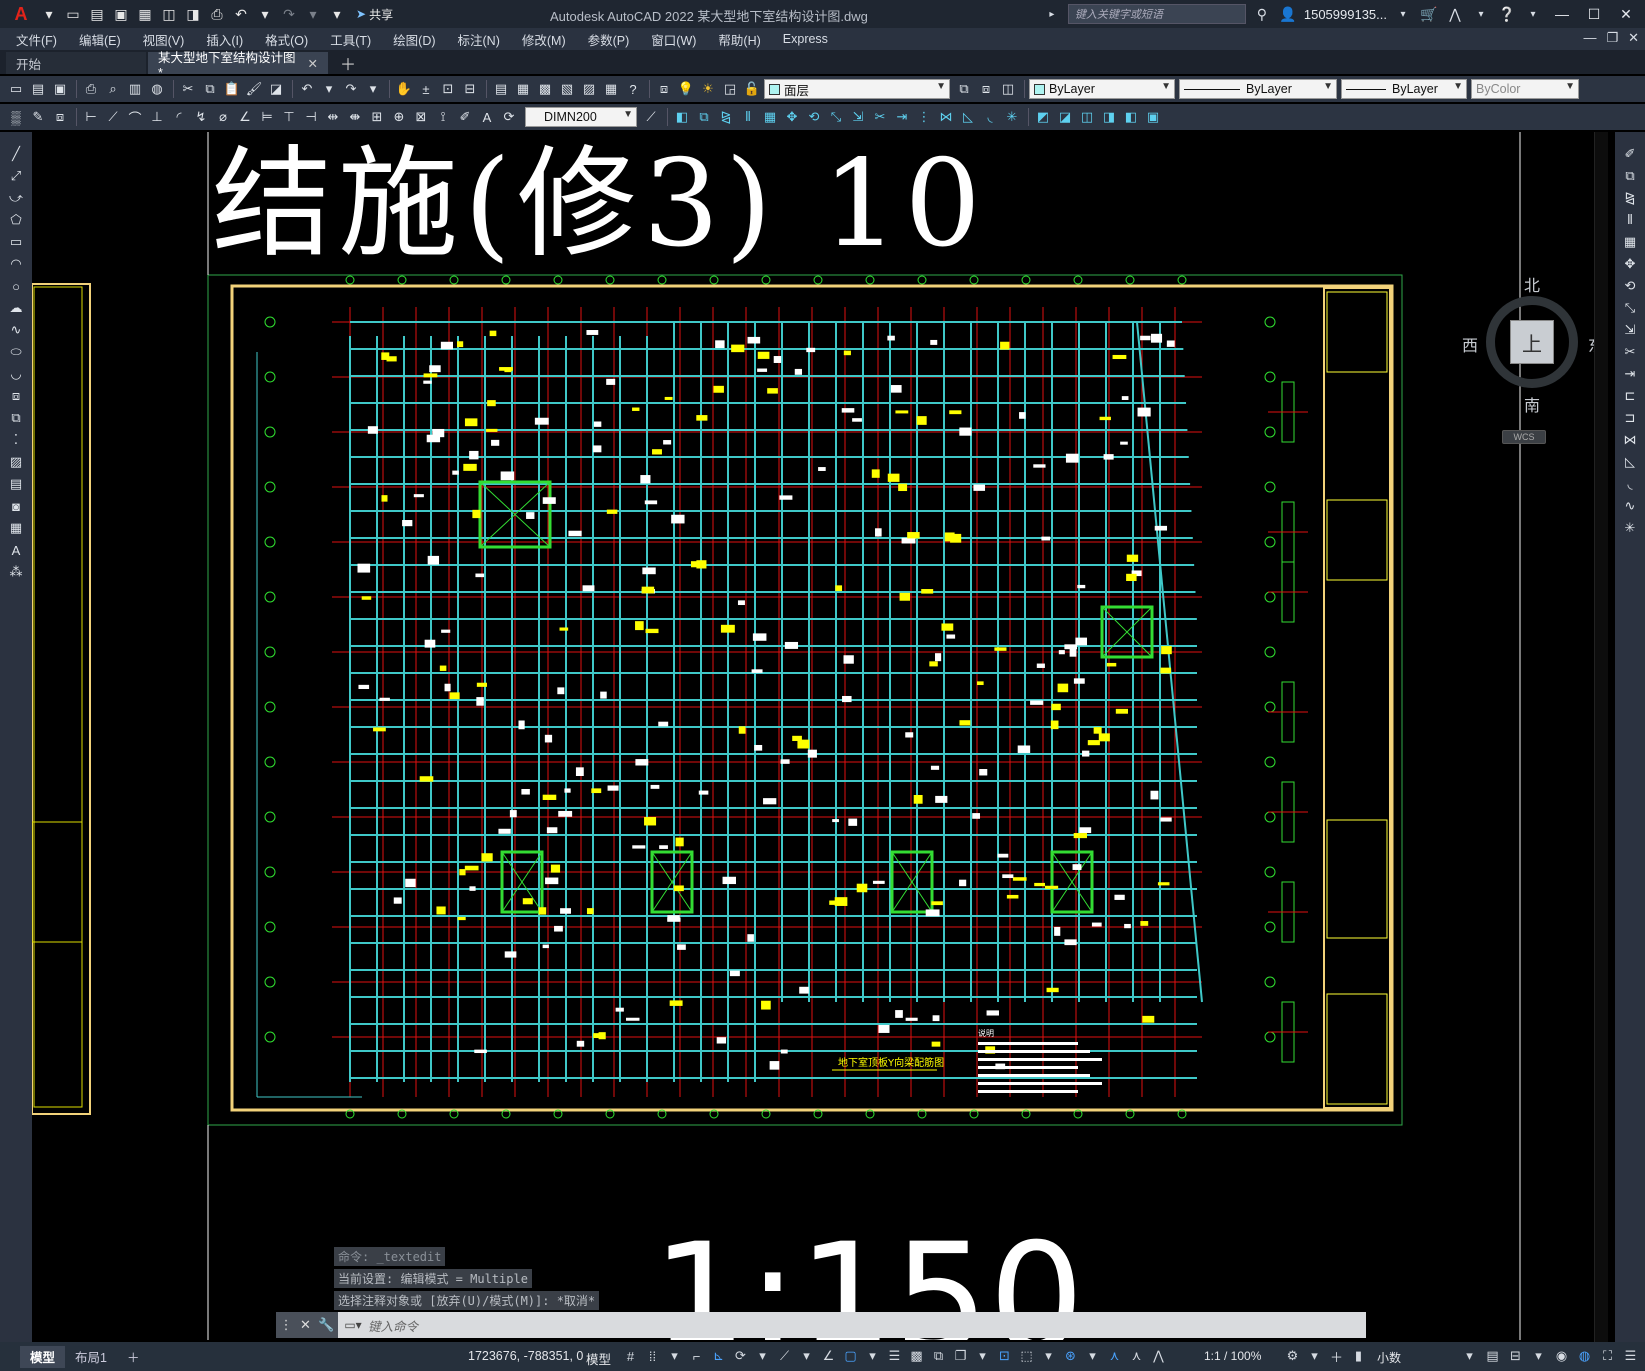 This screenshot has width=1645, height=1371. Describe the element at coordinates (16, 462) in the screenshot. I see `hatch-icon: ▨` at that location.